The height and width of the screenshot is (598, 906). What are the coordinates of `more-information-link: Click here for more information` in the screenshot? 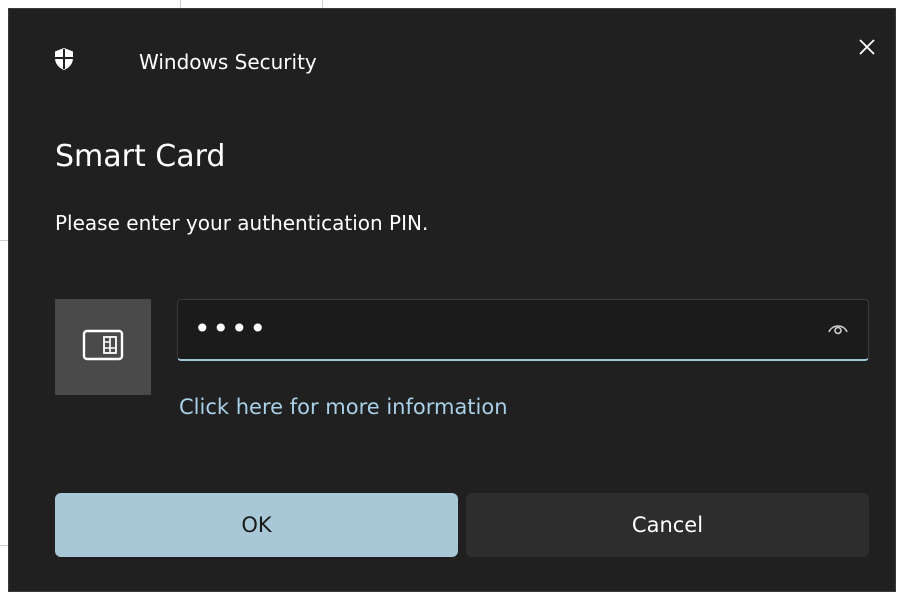 It's located at (343, 407).